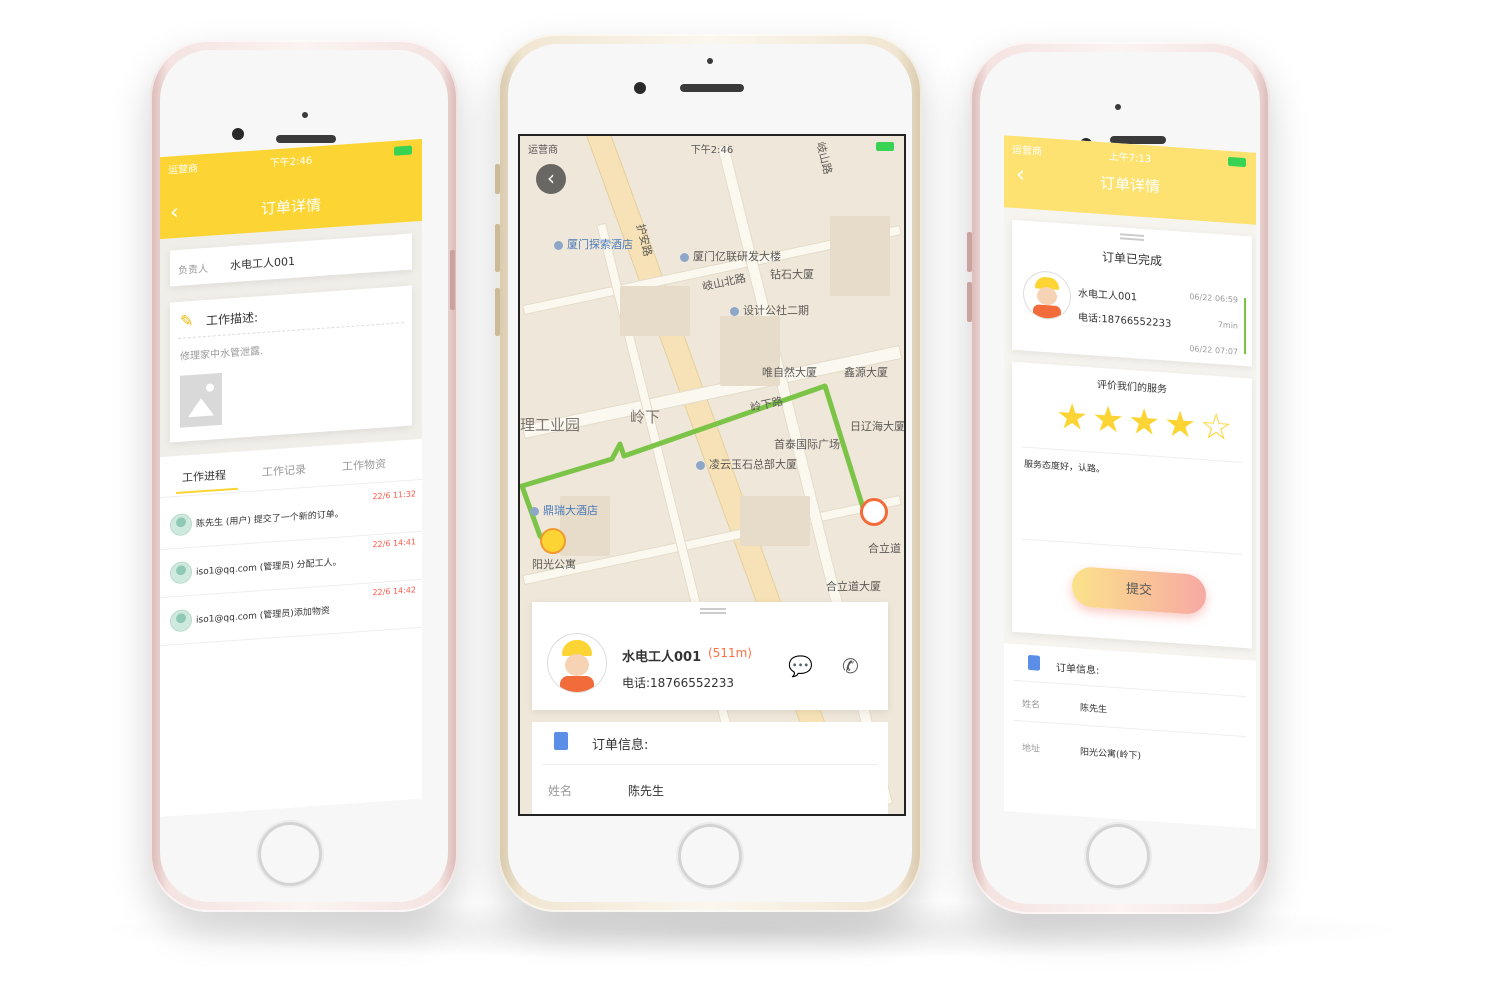 This screenshot has height=1000, width=1500. Describe the element at coordinates (1118, 107) in the screenshot. I see `right-phone-sensor` at that location.